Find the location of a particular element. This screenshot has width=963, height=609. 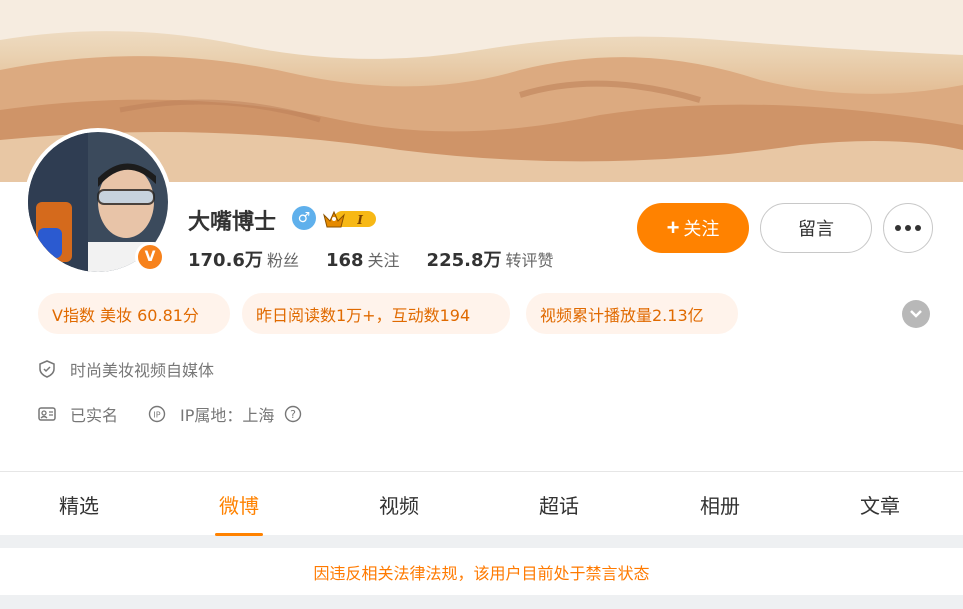

stats-row: 170.6万 粉丝 168 关注 225.8万 转评赞 is located at coordinates (371, 259).